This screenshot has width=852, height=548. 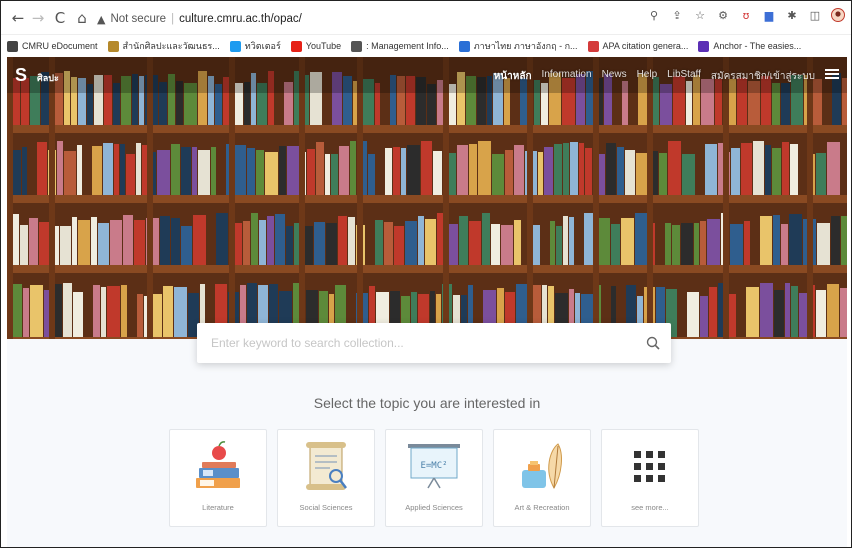 I want to click on hamburger-menu-icon, so click(x=832, y=74).